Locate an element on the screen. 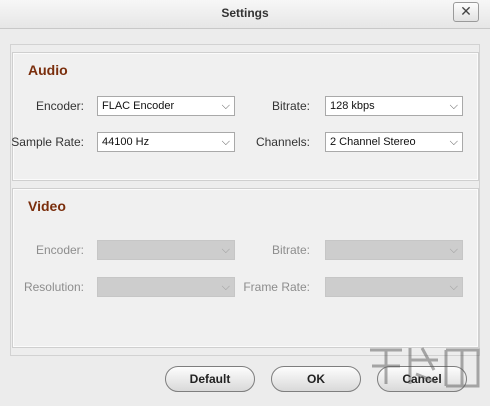  resolution-label: Resolution: is located at coordinates (53, 287).